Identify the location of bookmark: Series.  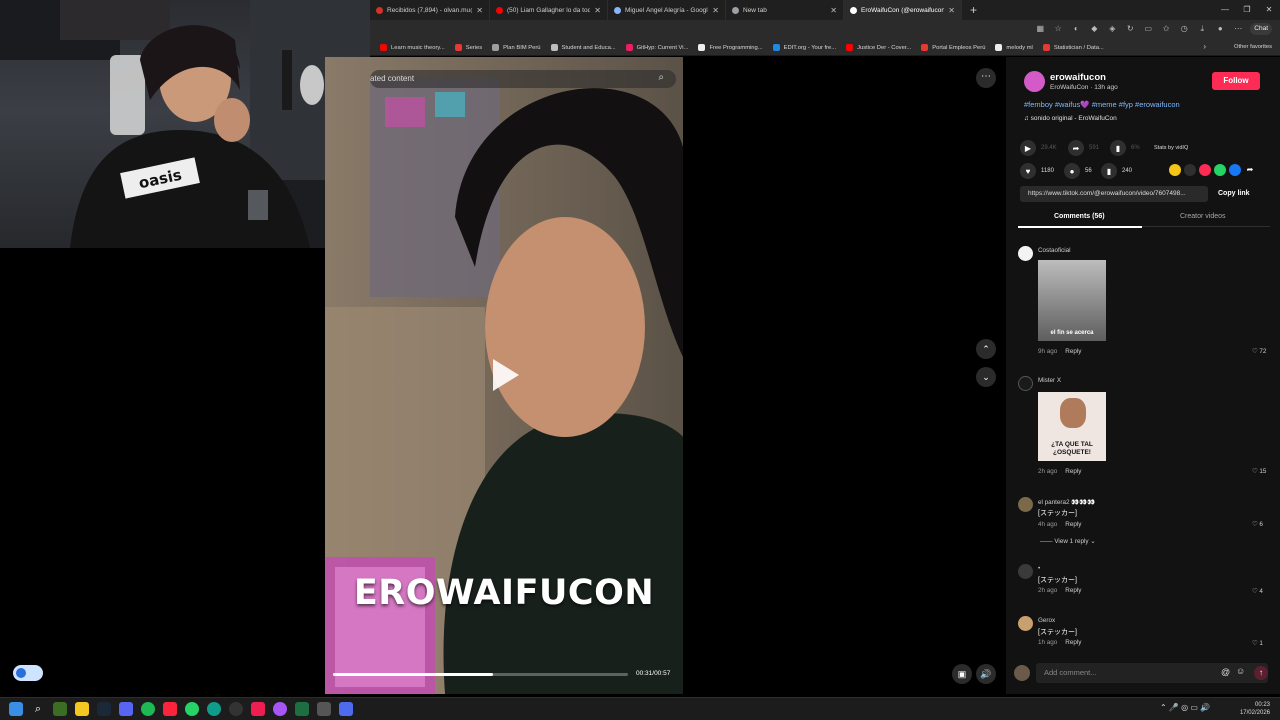
(468, 47).